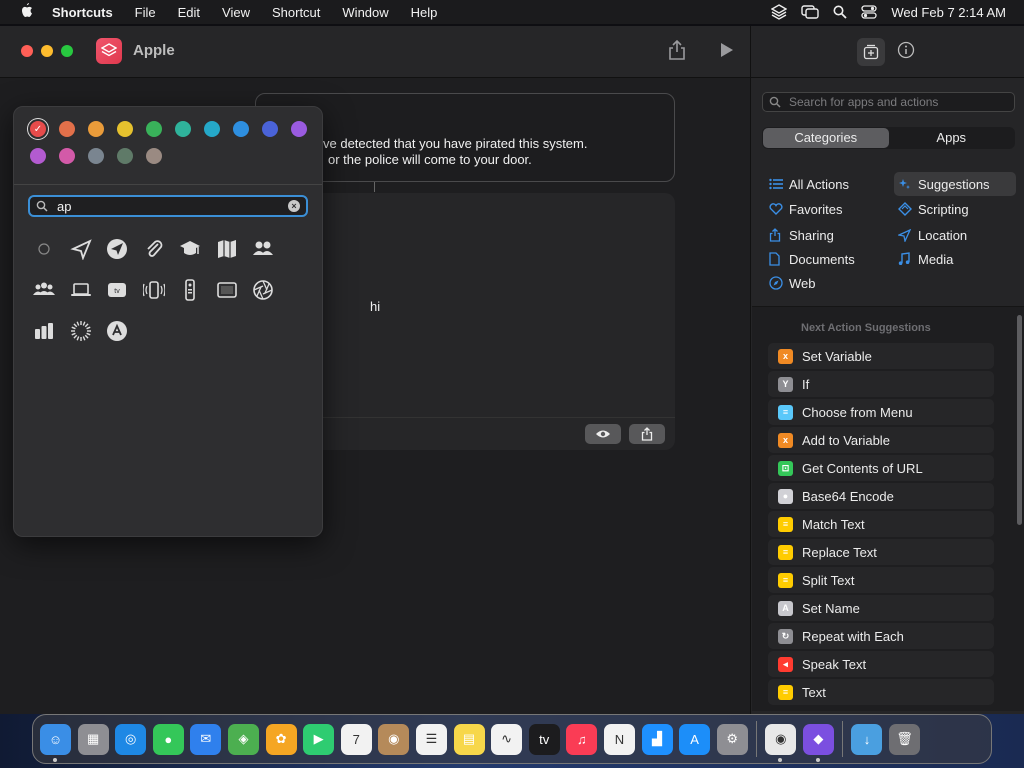 This screenshot has width=1024, height=768. I want to click on clear-search-icon: ×, so click(294, 206).